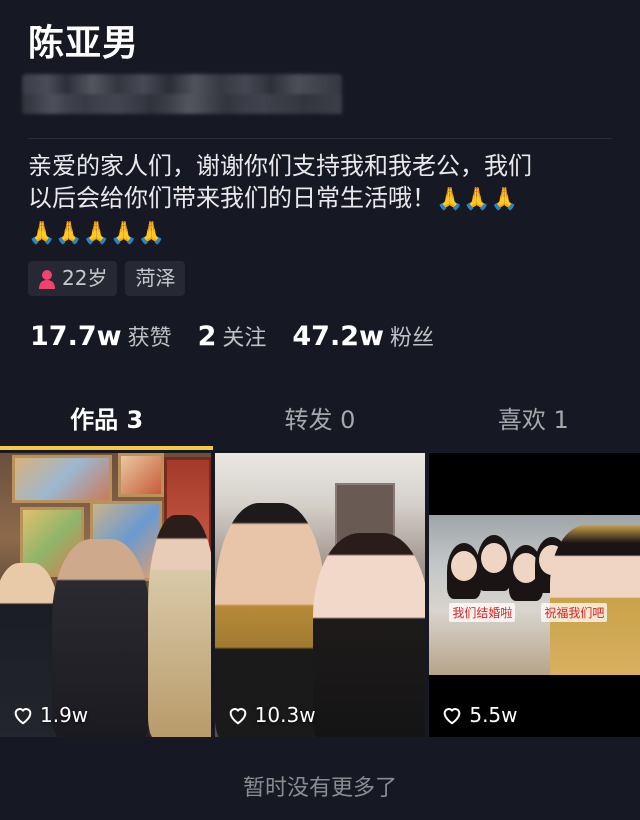  I want to click on following-stat: 2 关注, so click(232, 336).